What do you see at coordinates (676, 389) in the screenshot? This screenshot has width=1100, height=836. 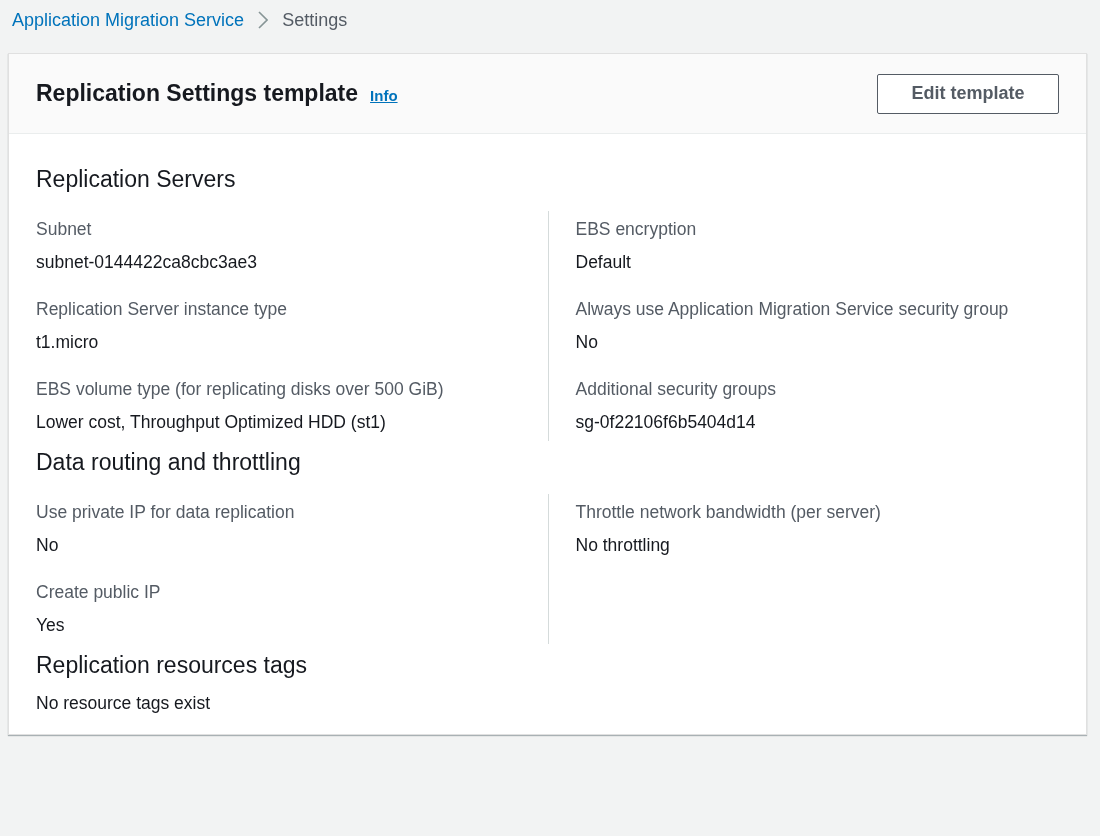 I see `field-label: Additional security groups` at bounding box center [676, 389].